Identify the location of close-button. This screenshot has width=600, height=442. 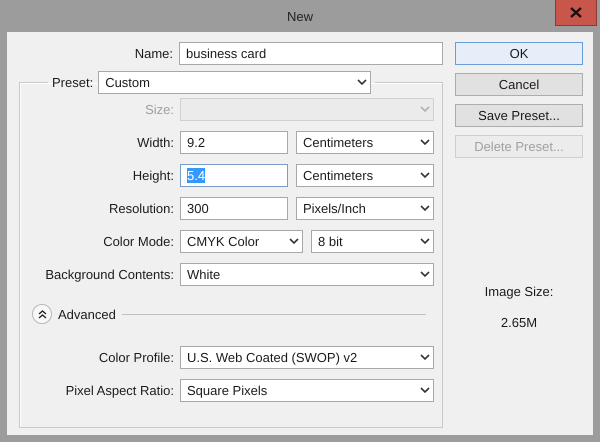
(576, 13).